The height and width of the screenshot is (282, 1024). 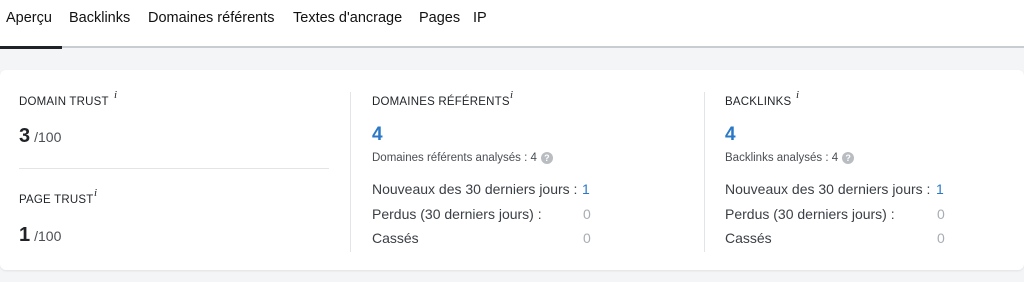 What do you see at coordinates (782, 158) in the screenshot?
I see `backlinks-analyzed-text: Backlinks analysés : 4` at bounding box center [782, 158].